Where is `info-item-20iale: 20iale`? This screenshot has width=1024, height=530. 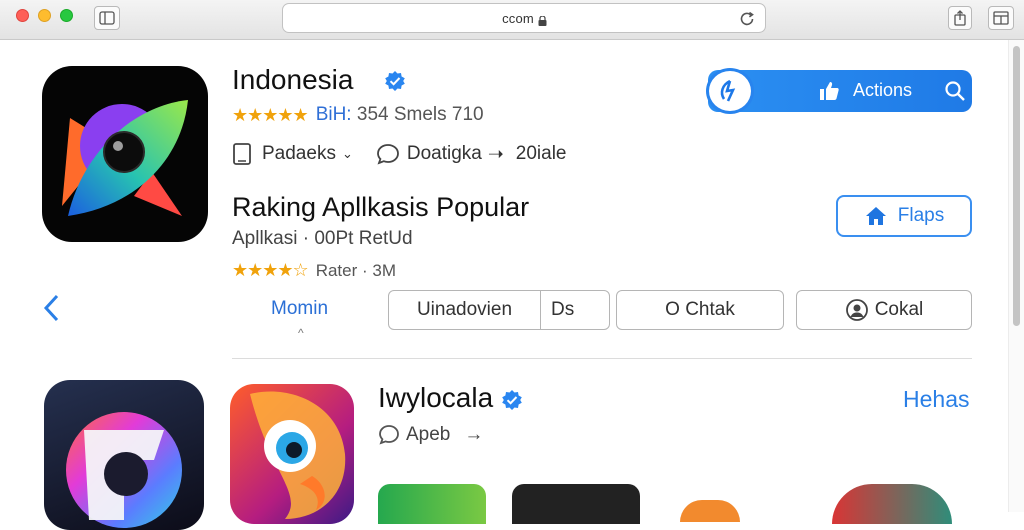 info-item-20iale: 20iale is located at coordinates (541, 154).